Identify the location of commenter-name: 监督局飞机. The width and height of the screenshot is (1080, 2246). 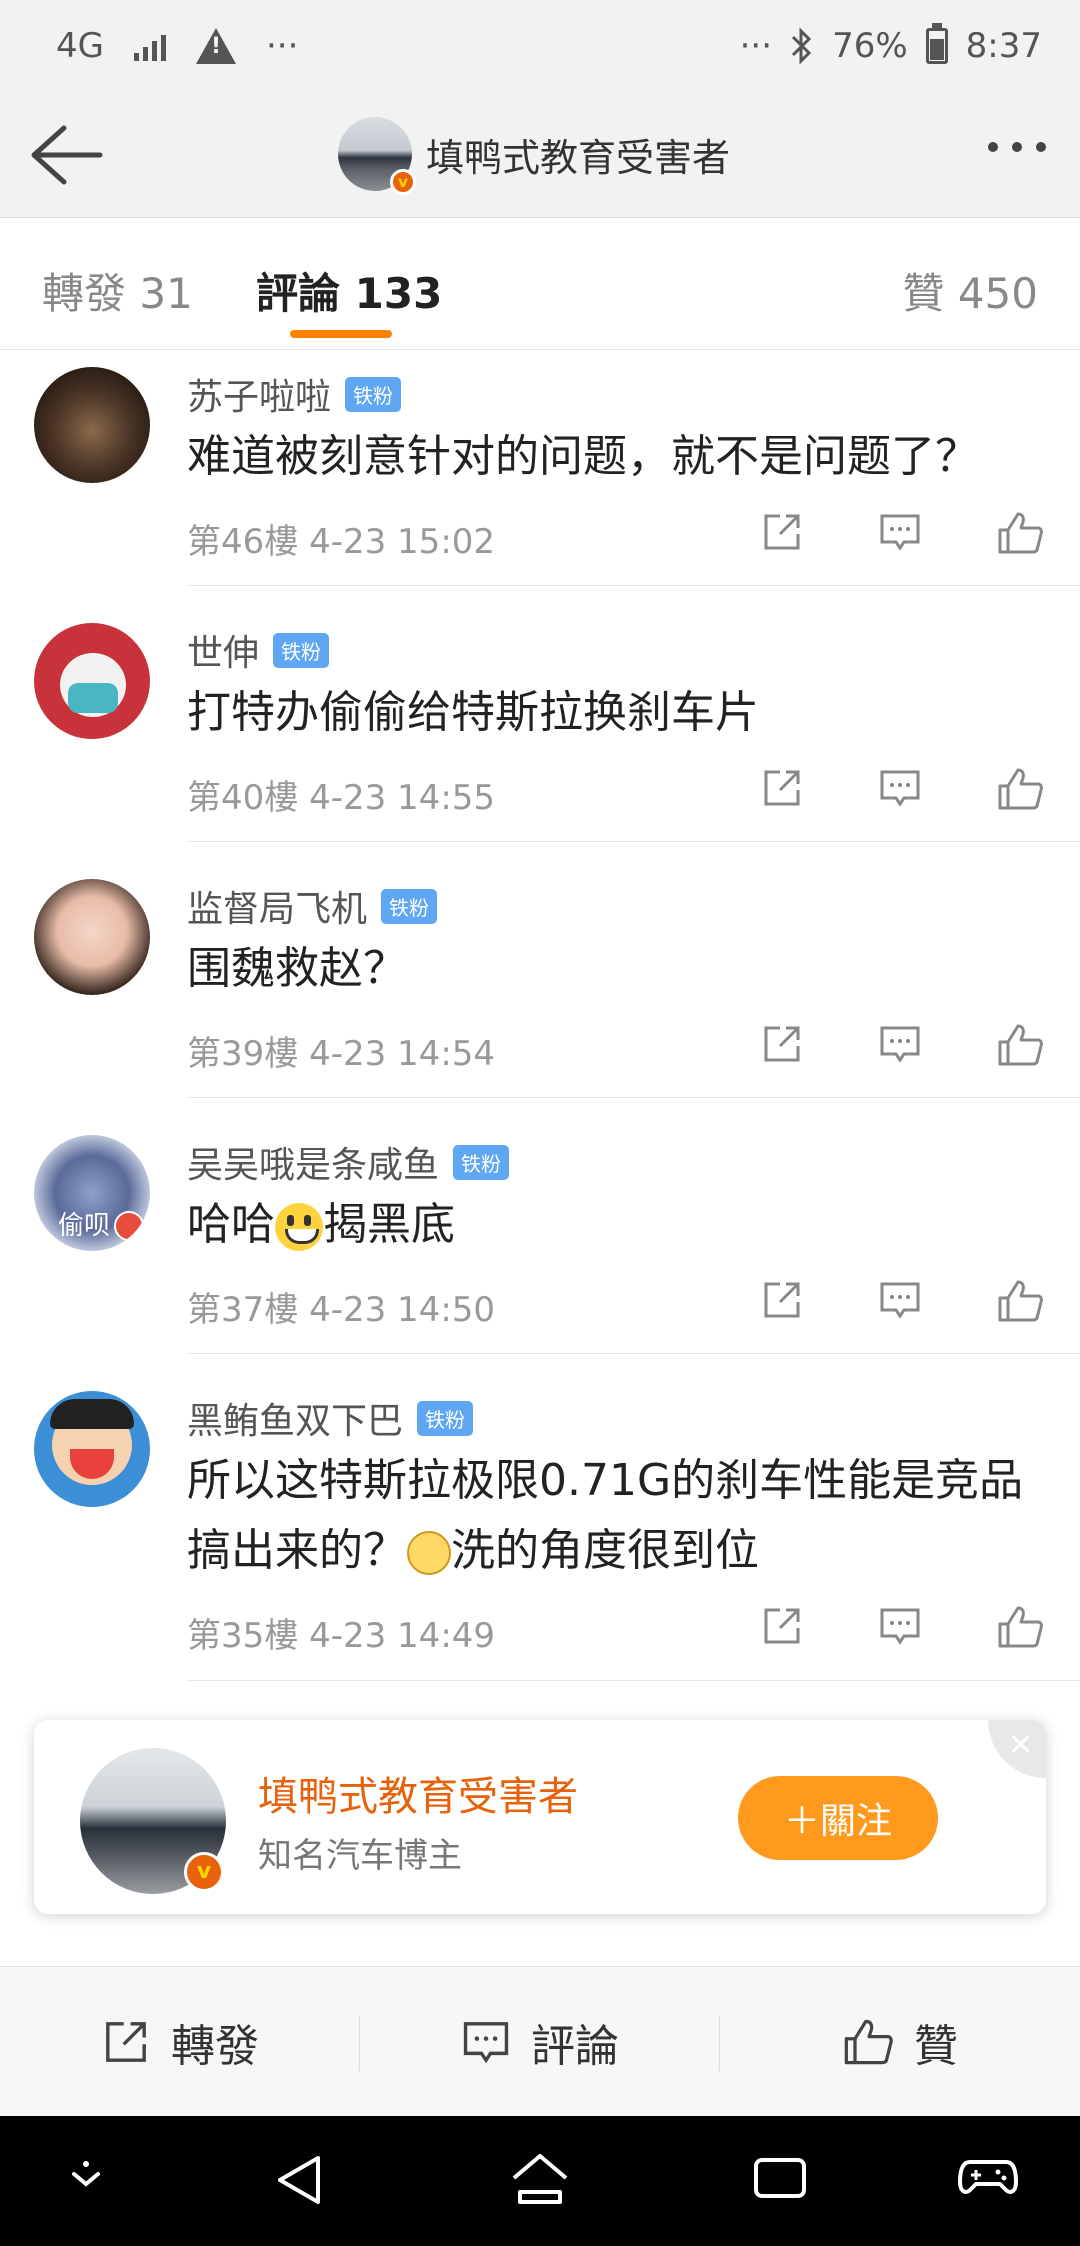
(277, 906).